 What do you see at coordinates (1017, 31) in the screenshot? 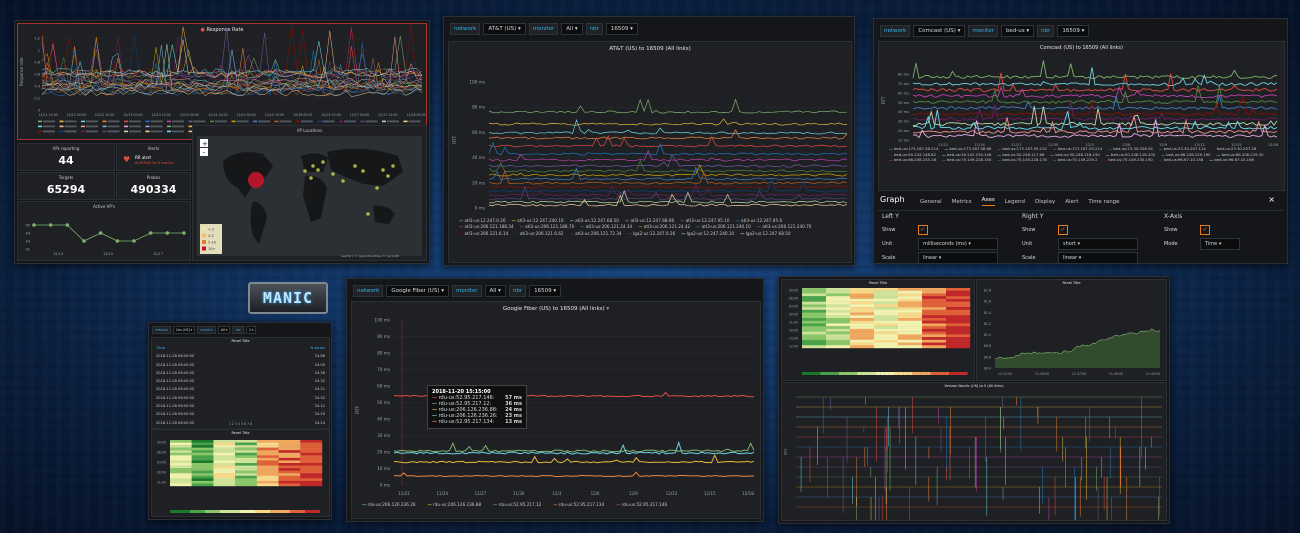
I see `monitor-select: bed-us ▾` at bounding box center [1017, 31].